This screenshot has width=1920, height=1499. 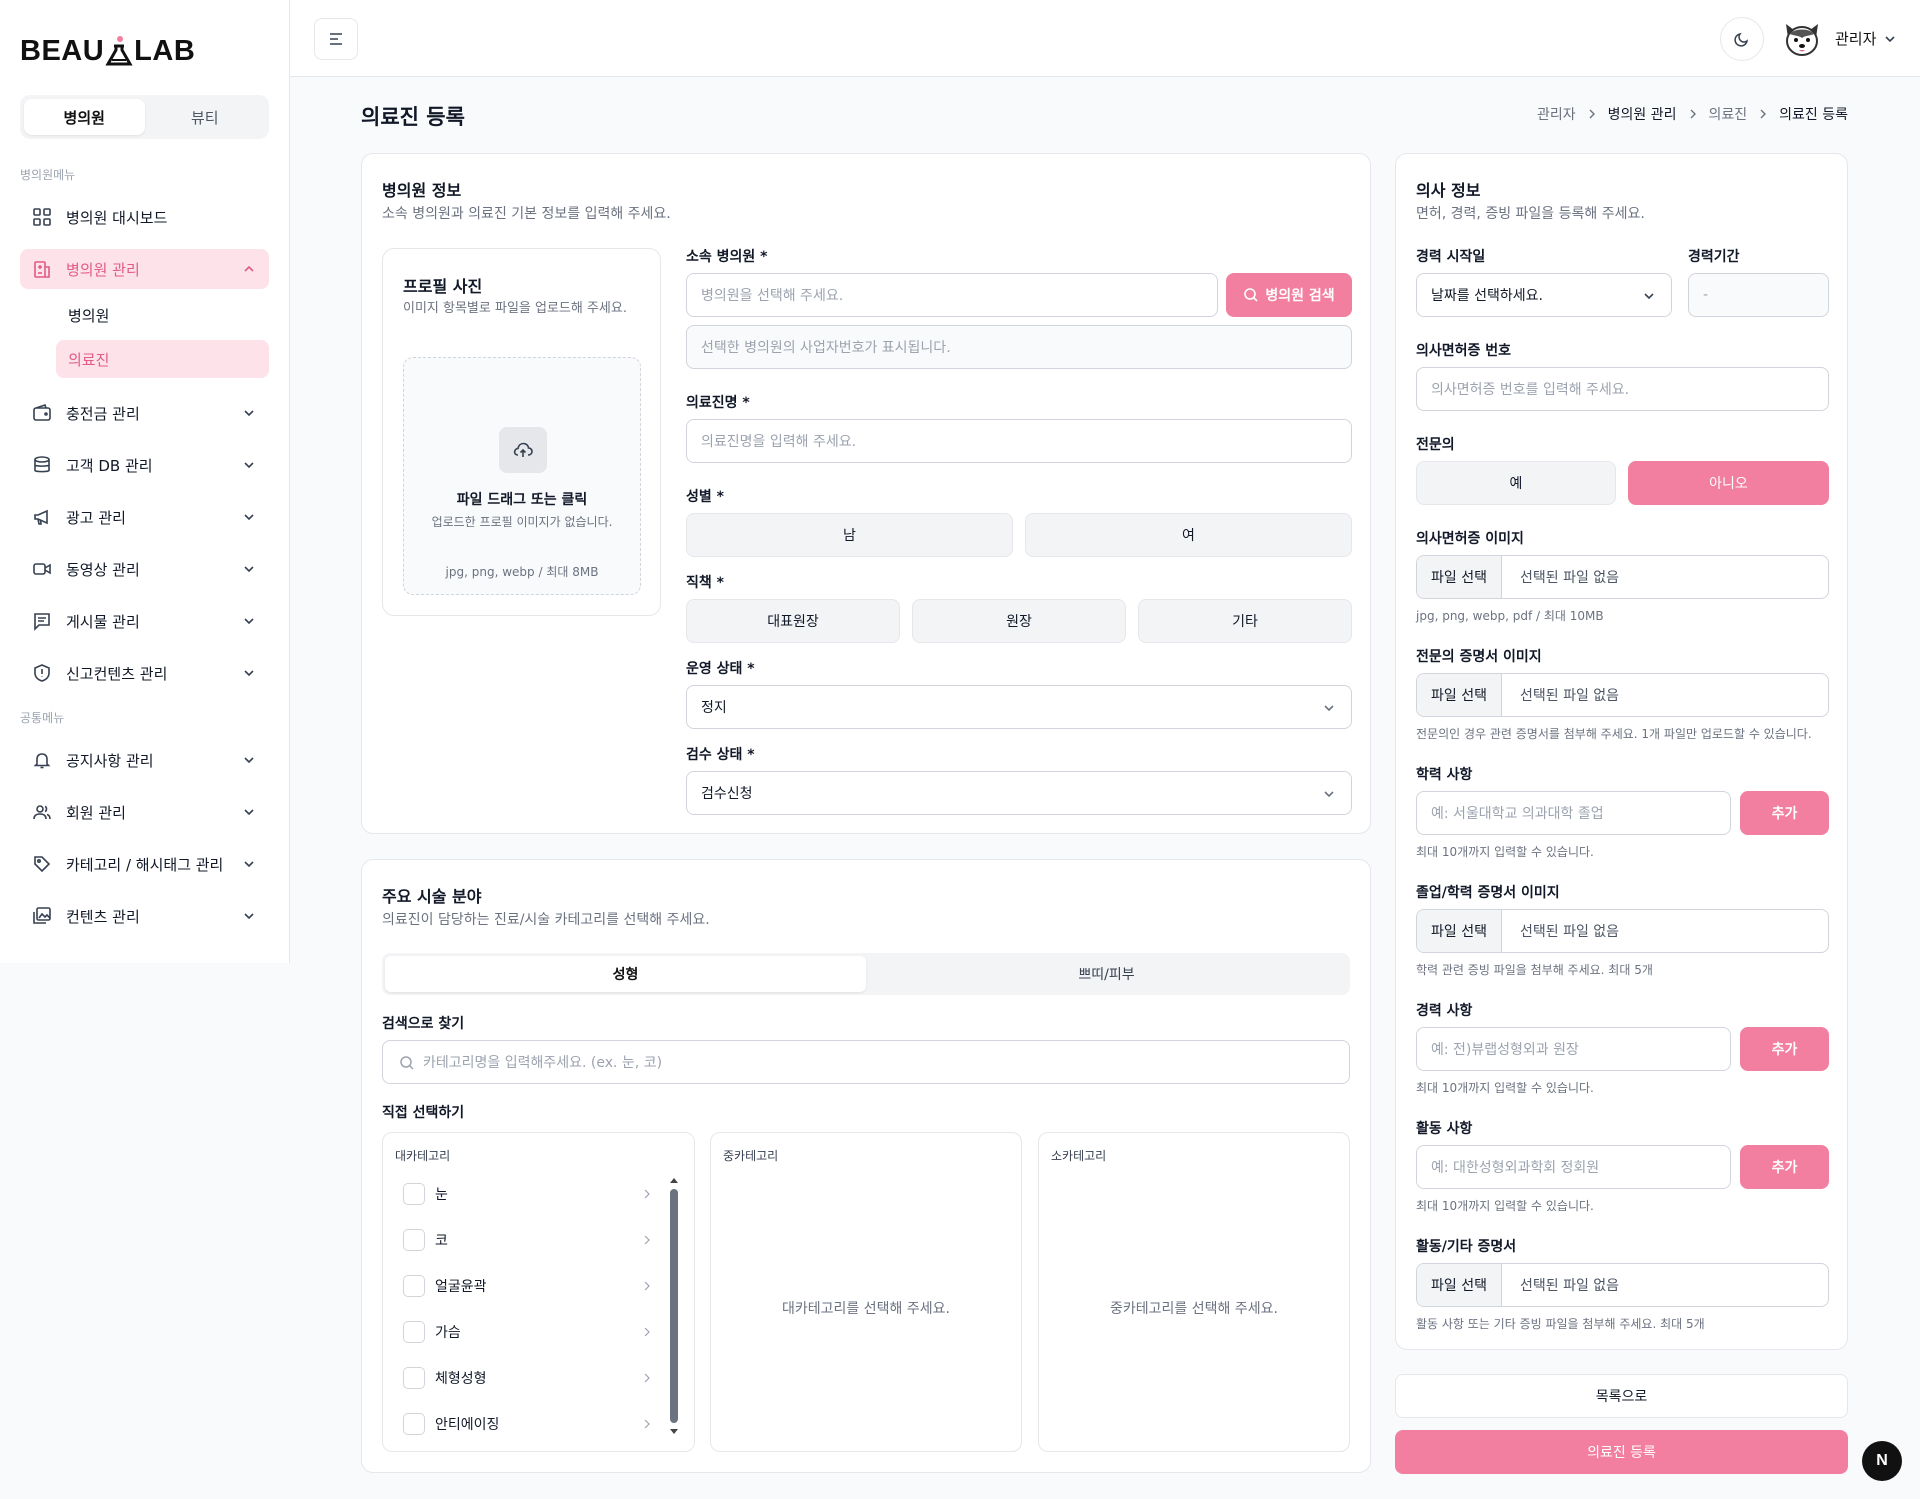 What do you see at coordinates (1019, 441) in the screenshot?
I see `doctor-name-input: 의료진명을 입력해 주세요.` at bounding box center [1019, 441].